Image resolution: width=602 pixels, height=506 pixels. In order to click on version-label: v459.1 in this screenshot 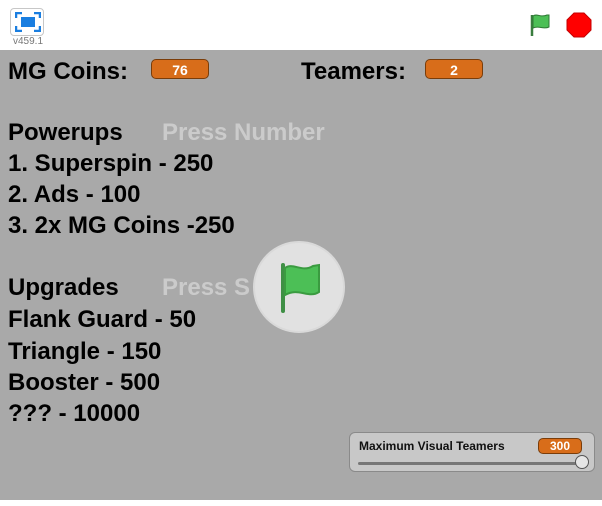, I will do `click(28, 41)`.